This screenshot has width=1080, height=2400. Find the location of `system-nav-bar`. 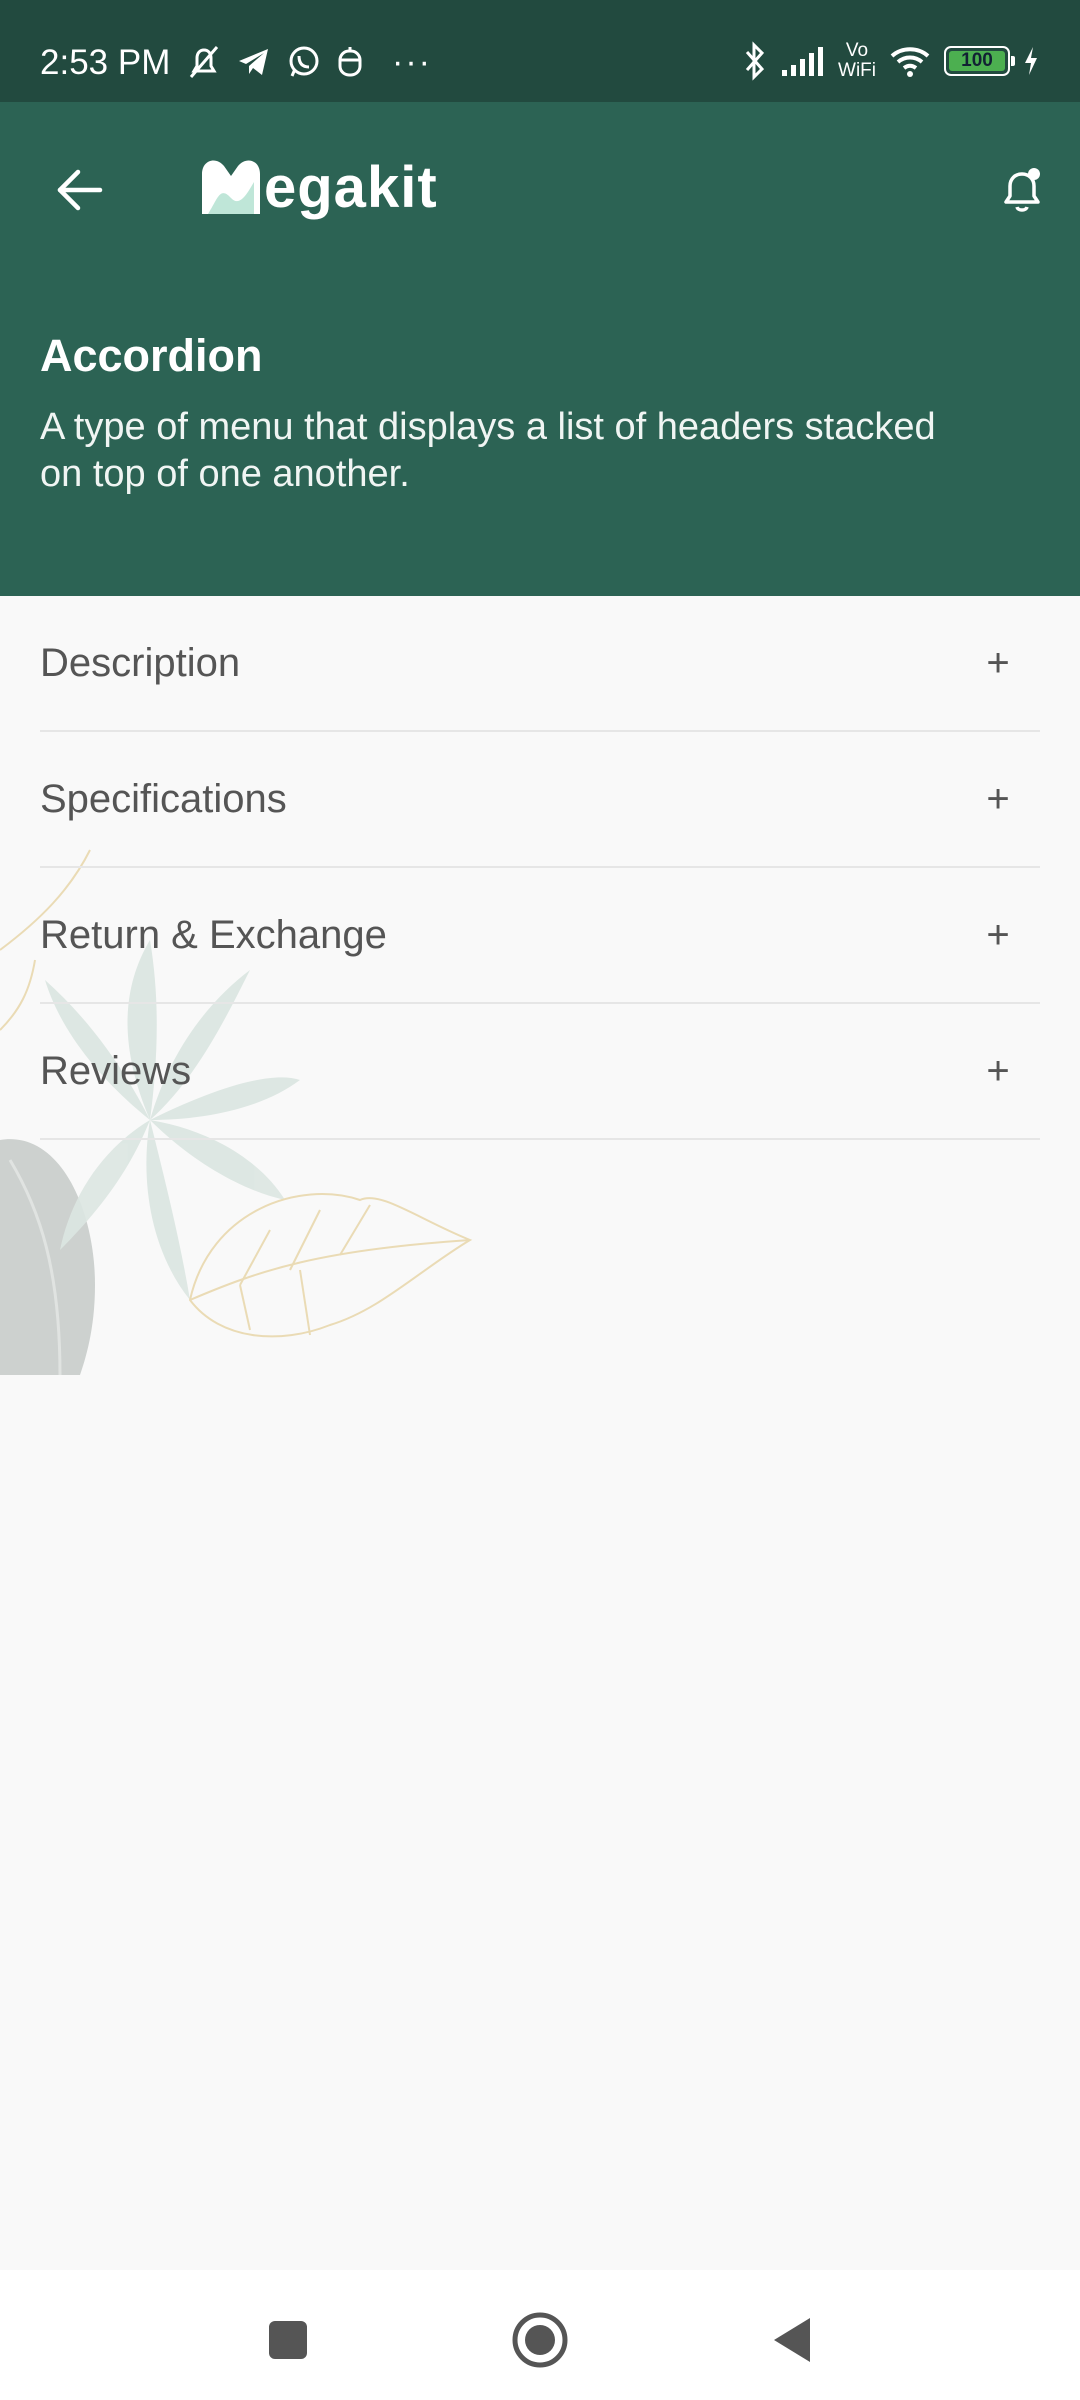

system-nav-bar is located at coordinates (540, 2335).